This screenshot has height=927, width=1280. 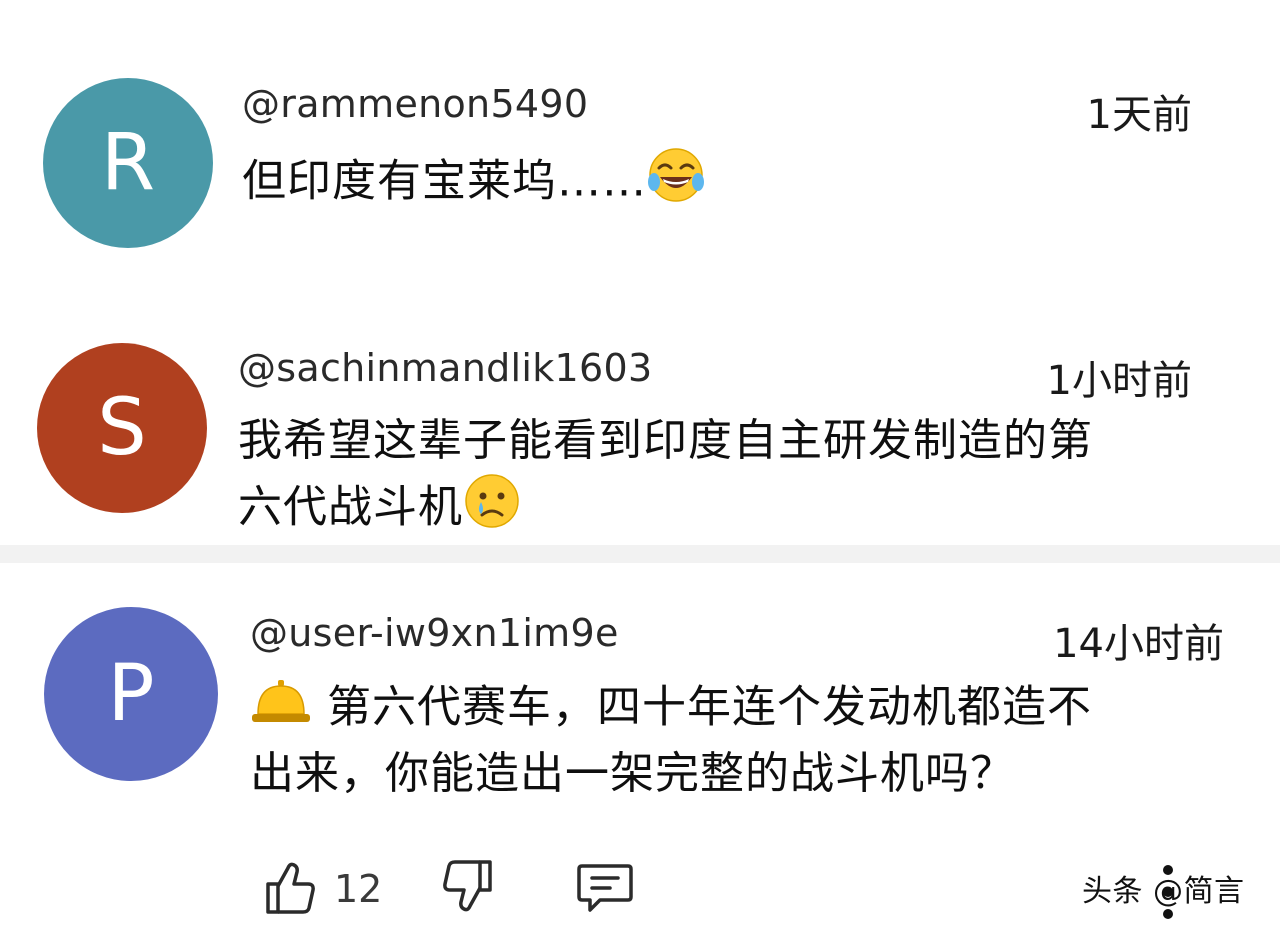 What do you see at coordinates (290, 889) in the screenshot?
I see `thumbs-up-icon` at bounding box center [290, 889].